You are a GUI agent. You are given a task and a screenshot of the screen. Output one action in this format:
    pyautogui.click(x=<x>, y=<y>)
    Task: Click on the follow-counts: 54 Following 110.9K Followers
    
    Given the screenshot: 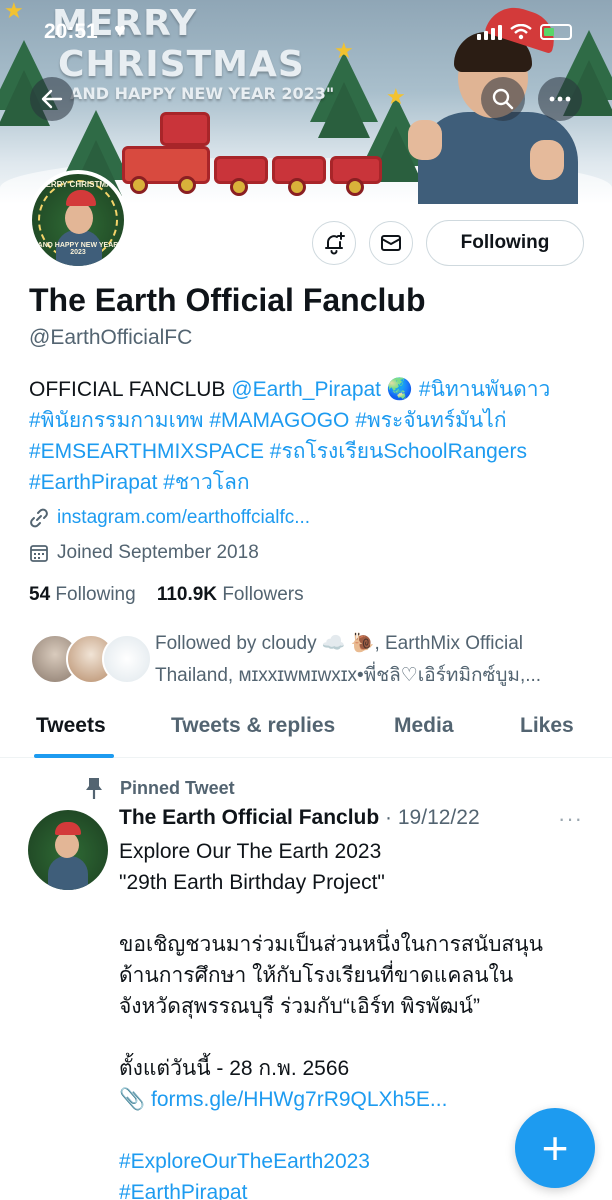 What is the action you would take?
    pyautogui.click(x=166, y=595)
    